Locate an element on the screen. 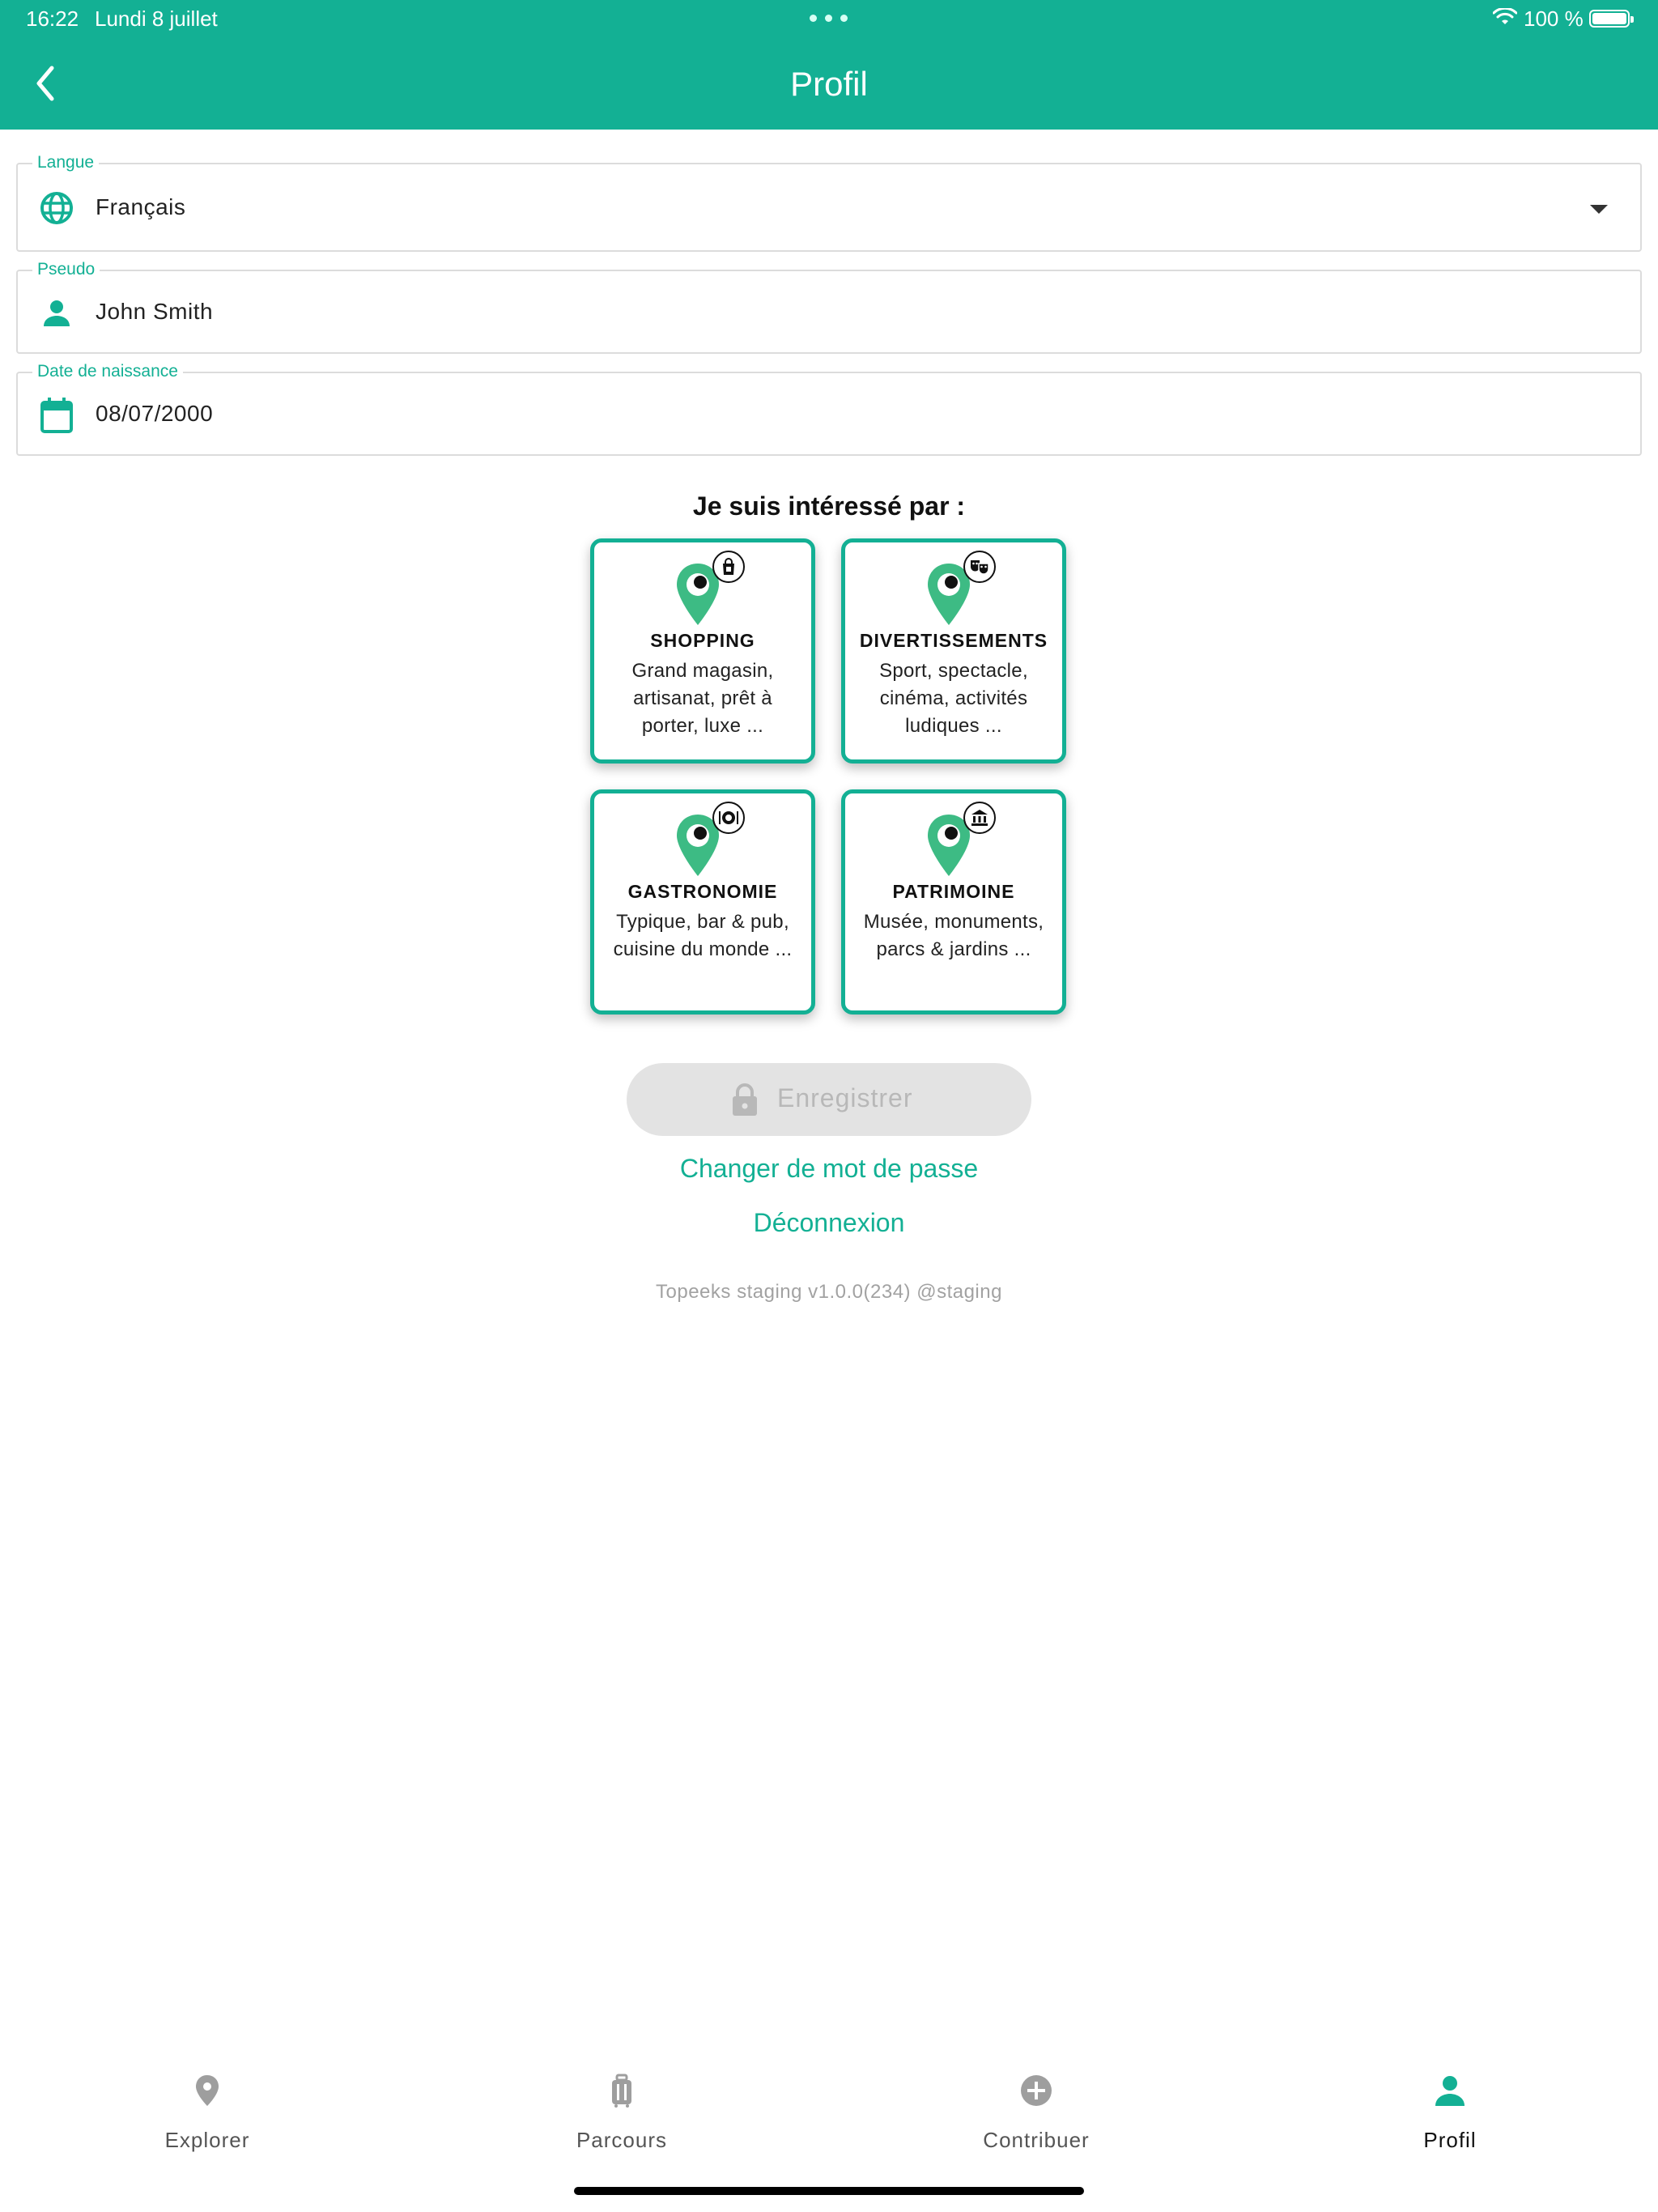 This screenshot has height=2212, width=1658. nav-label: Contribuer is located at coordinates (1036, 2140).